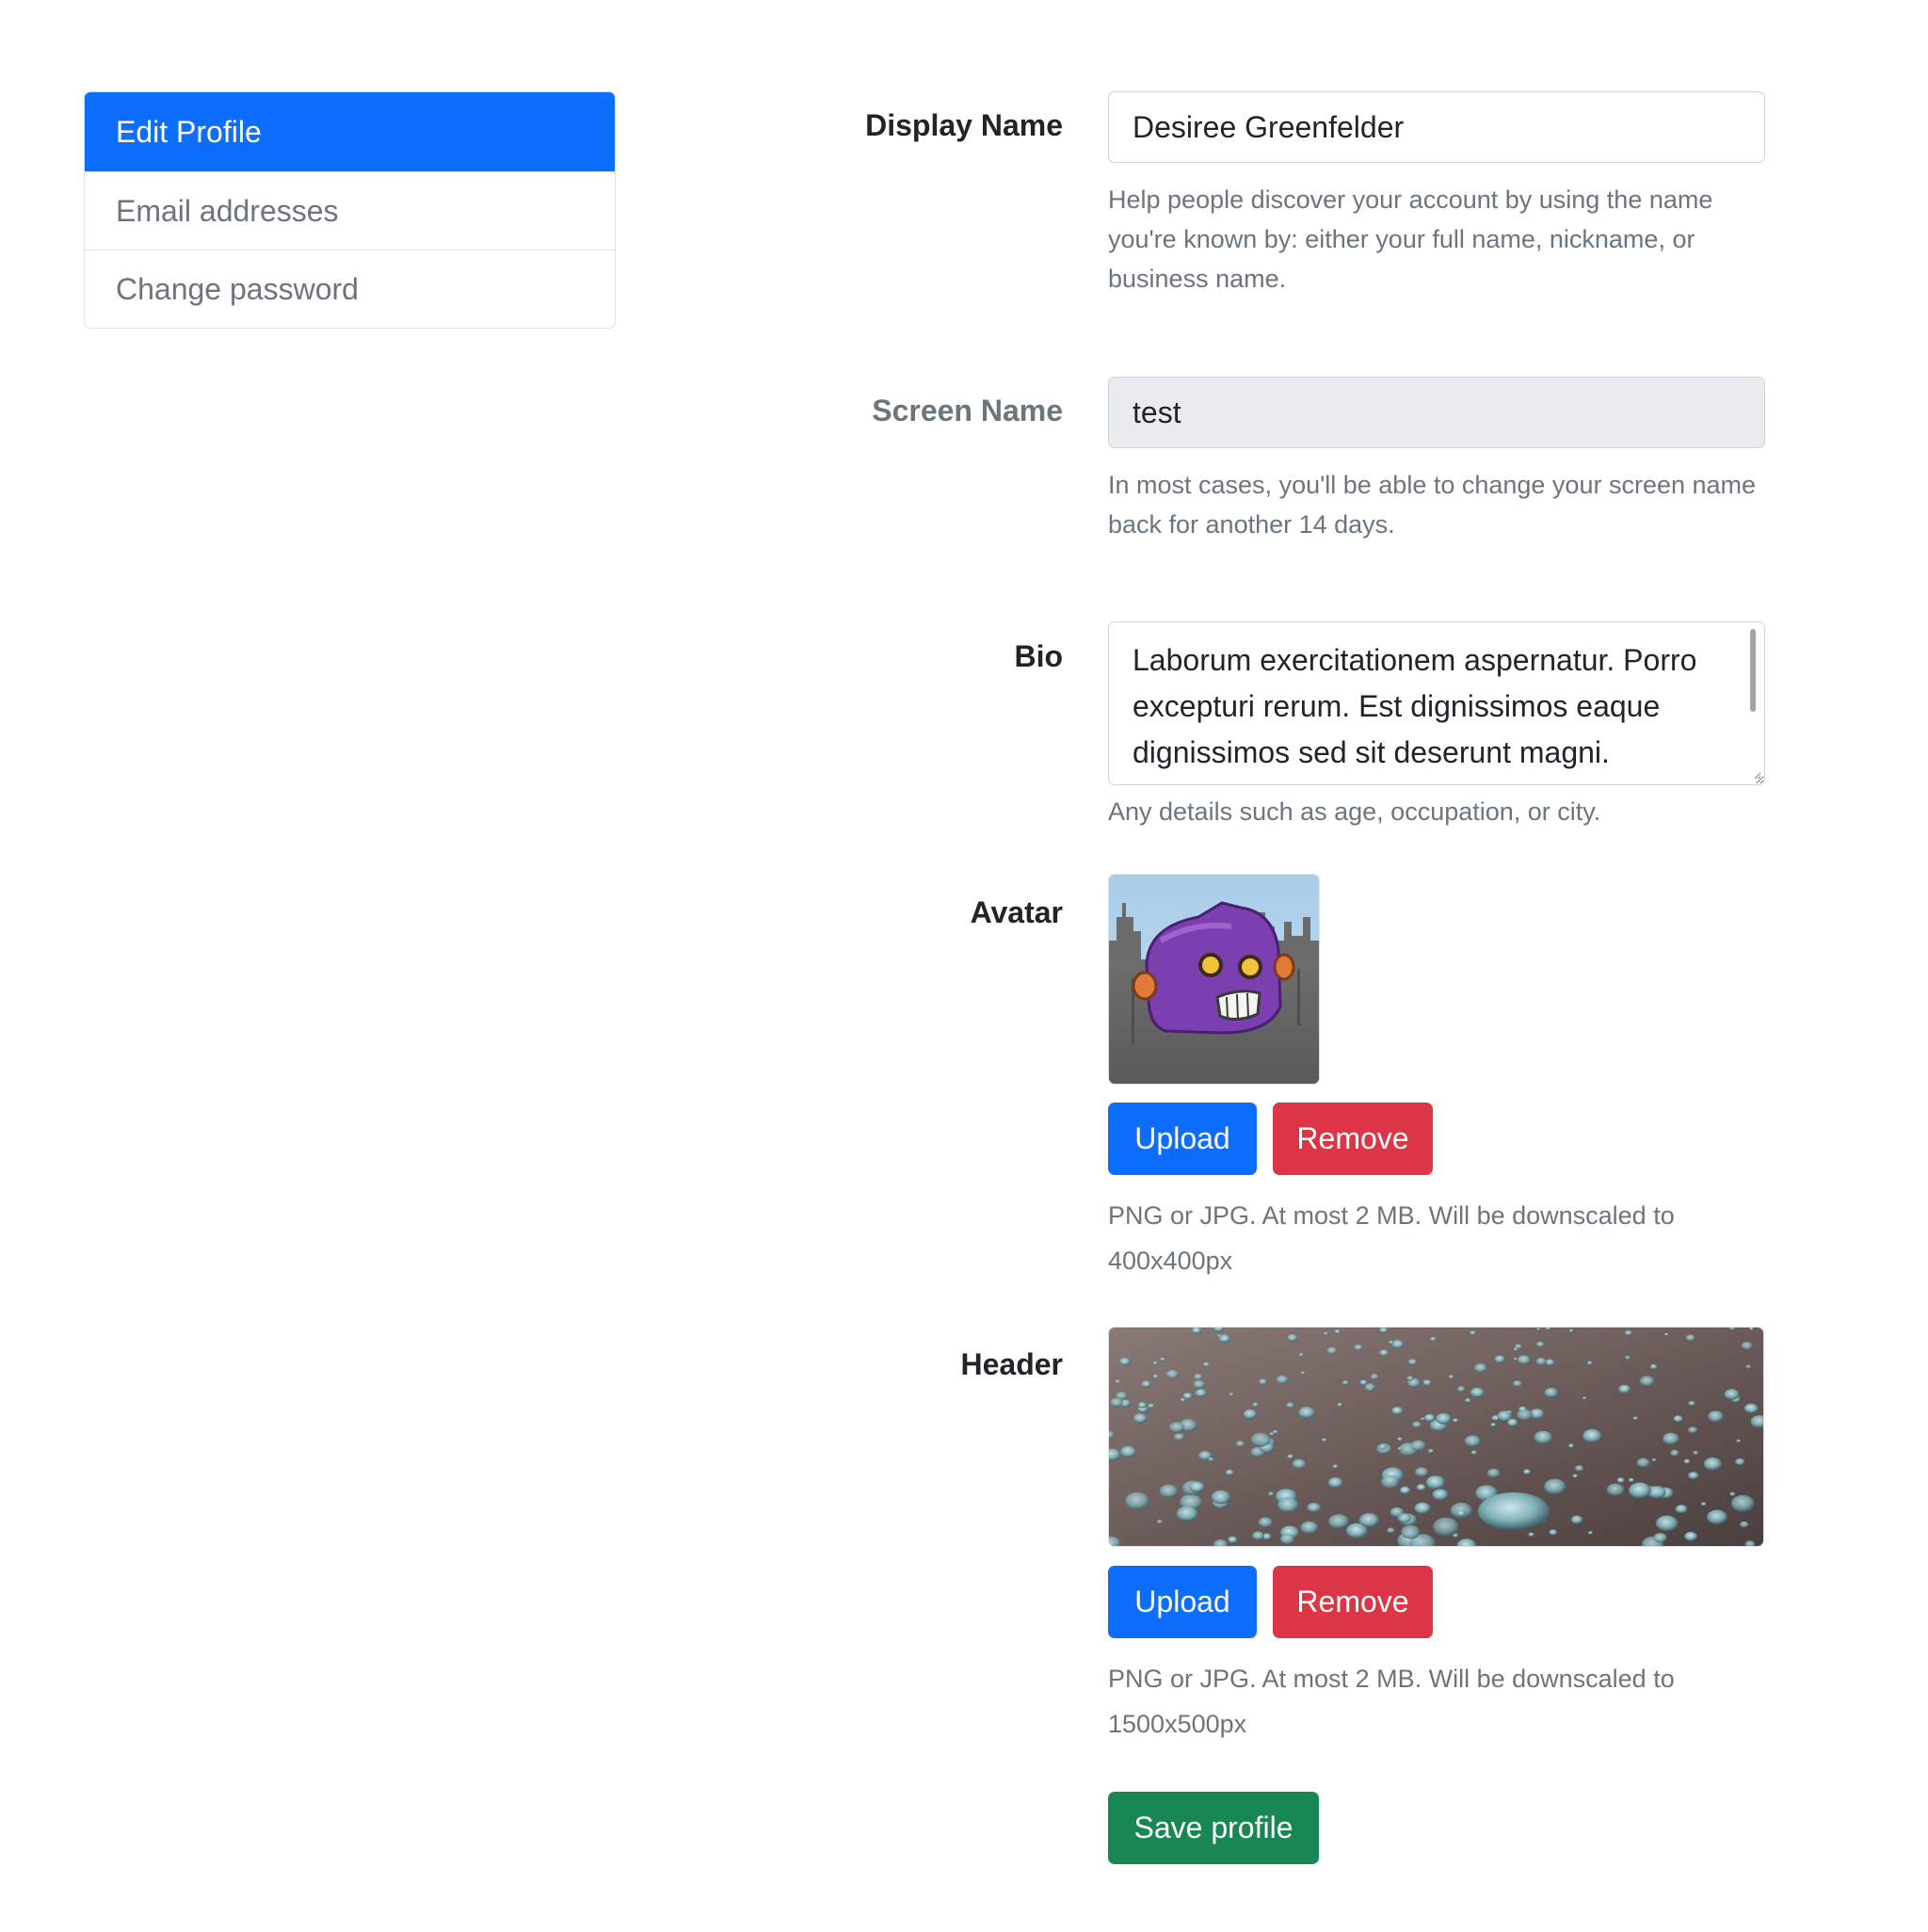  I want to click on display-name-label: Display Name, so click(964, 125).